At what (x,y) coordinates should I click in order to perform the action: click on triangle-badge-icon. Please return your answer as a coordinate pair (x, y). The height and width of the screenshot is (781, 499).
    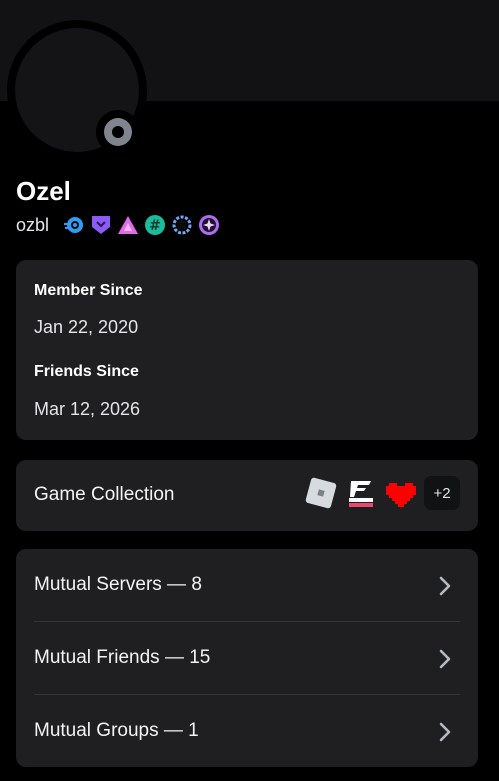
    Looking at the image, I should click on (128, 225).